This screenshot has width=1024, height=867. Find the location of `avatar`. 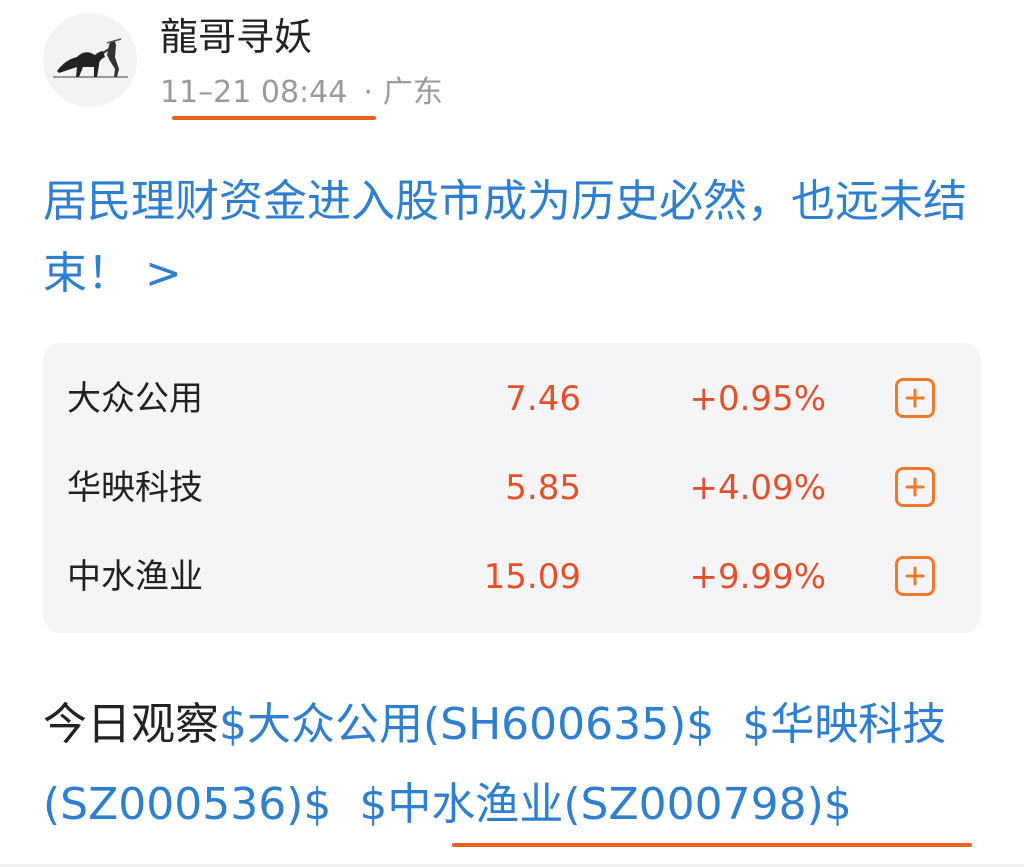

avatar is located at coordinates (90, 60).